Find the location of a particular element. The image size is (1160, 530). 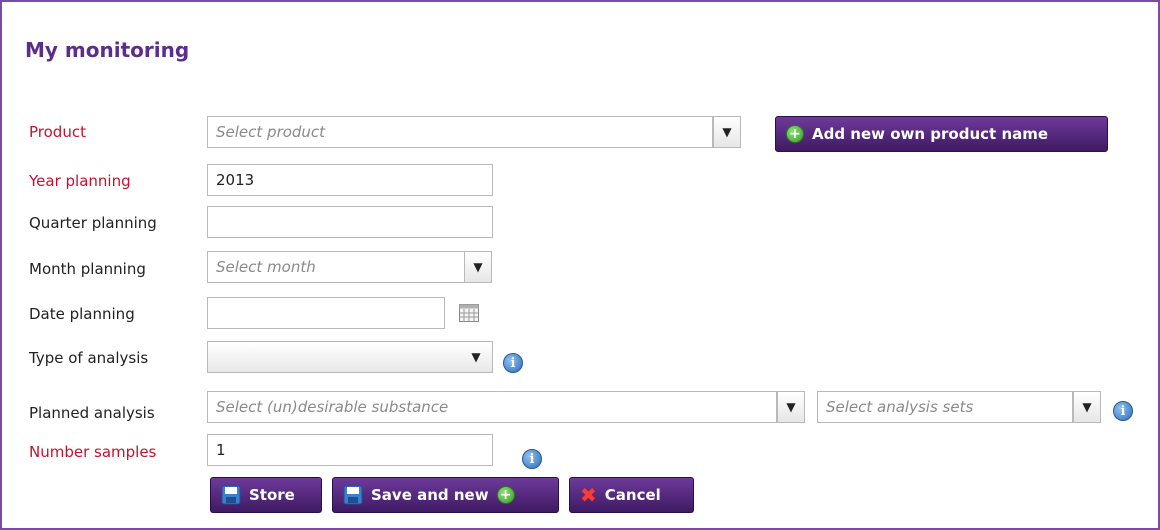

analysis-sets-select: Select analysis sets is located at coordinates (945, 407).